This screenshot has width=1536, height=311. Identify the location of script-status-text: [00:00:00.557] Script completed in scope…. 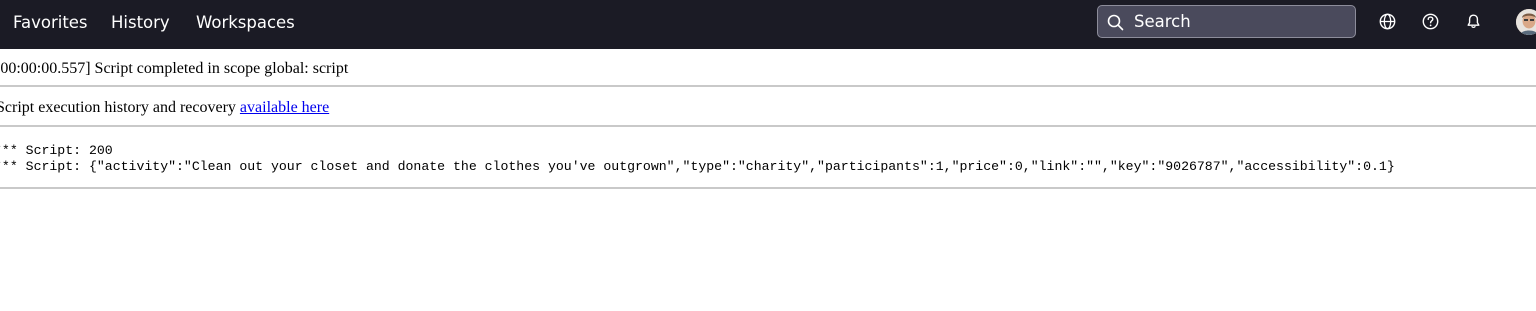
(174, 68).